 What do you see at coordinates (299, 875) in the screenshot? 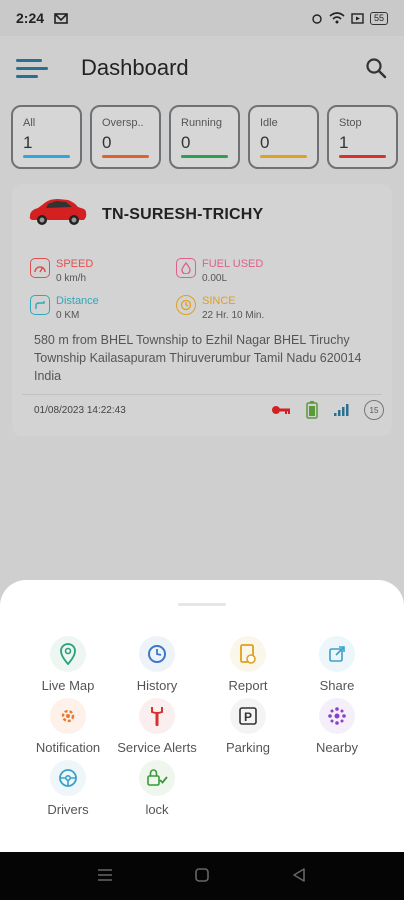
I see `back-icon` at bounding box center [299, 875].